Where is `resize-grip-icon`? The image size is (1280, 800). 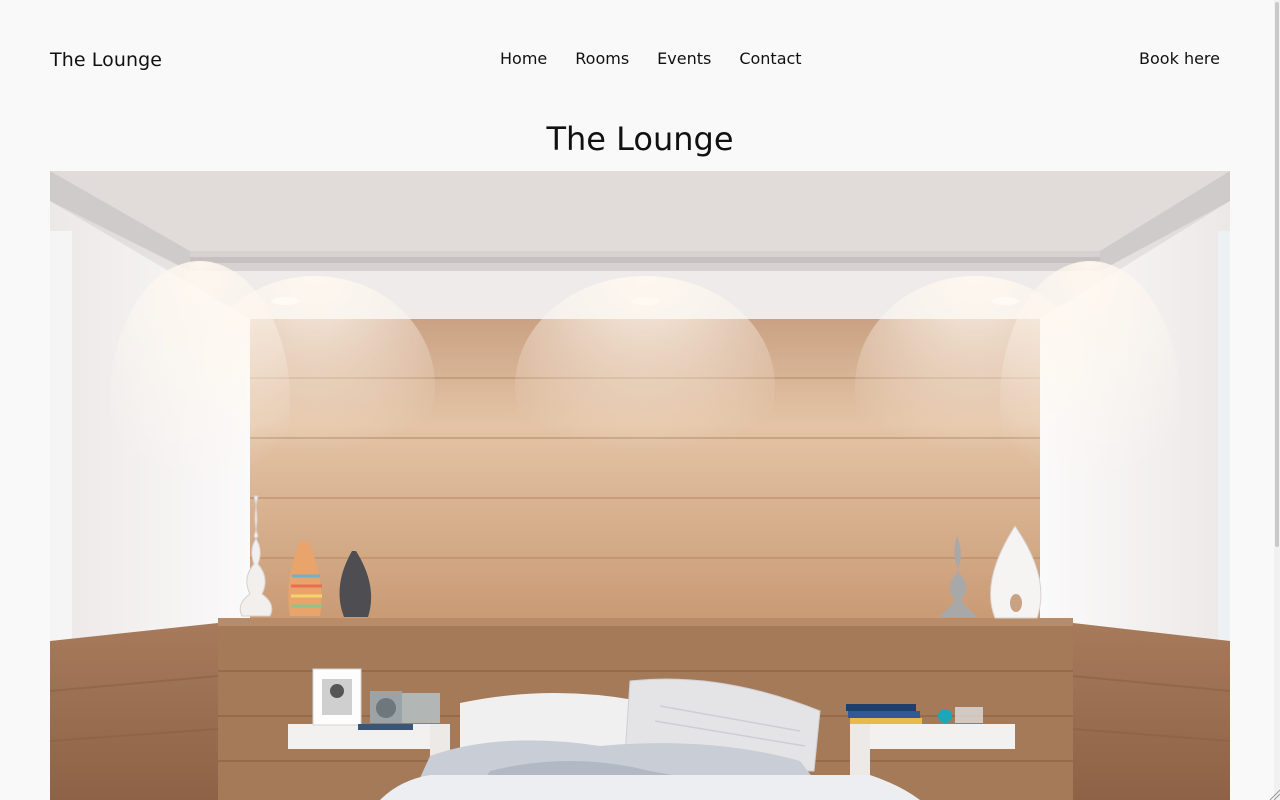 resize-grip-icon is located at coordinates (1274, 794).